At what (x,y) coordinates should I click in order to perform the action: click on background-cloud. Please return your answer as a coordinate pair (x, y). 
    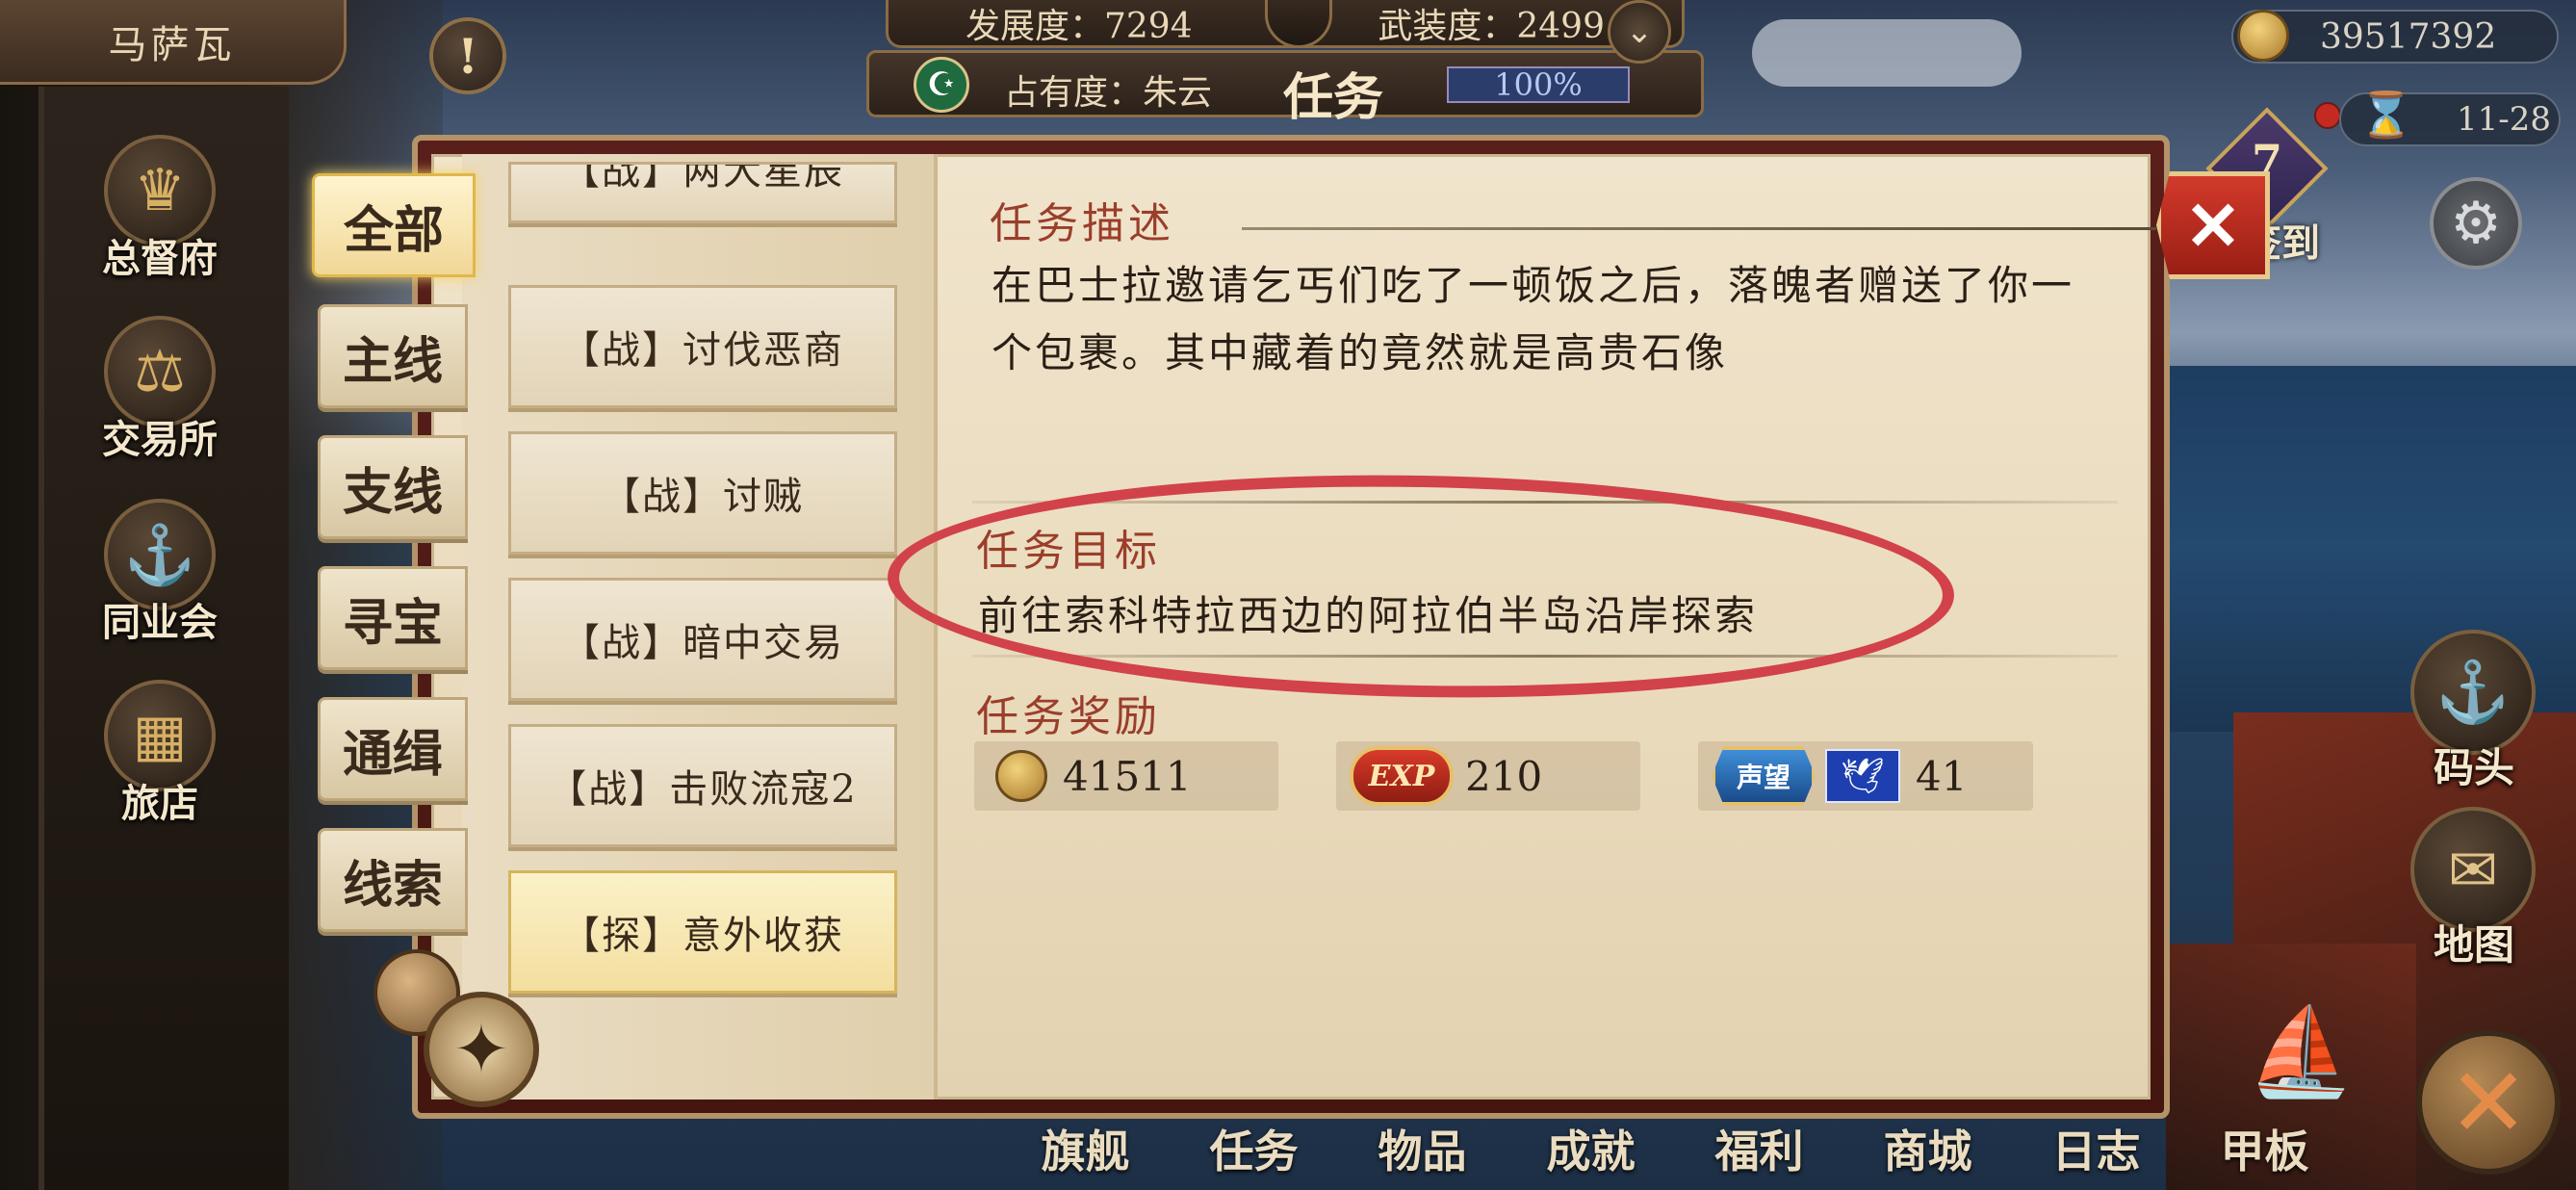
    Looking at the image, I should click on (1887, 53).